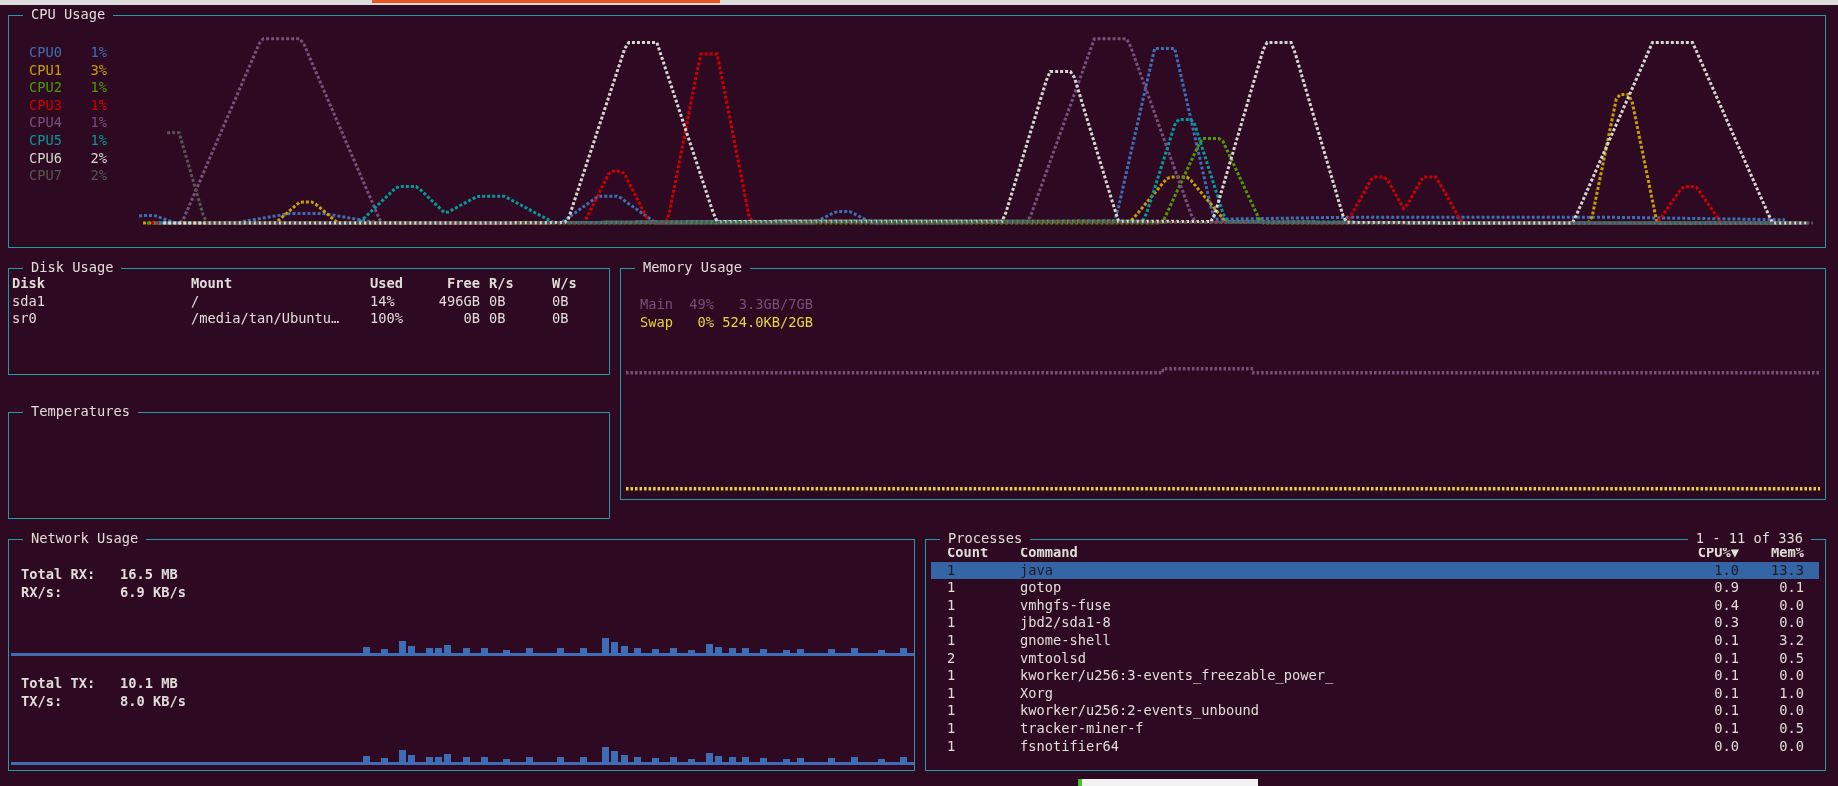  I want to click on cpu-percent: 2%, so click(98, 176).